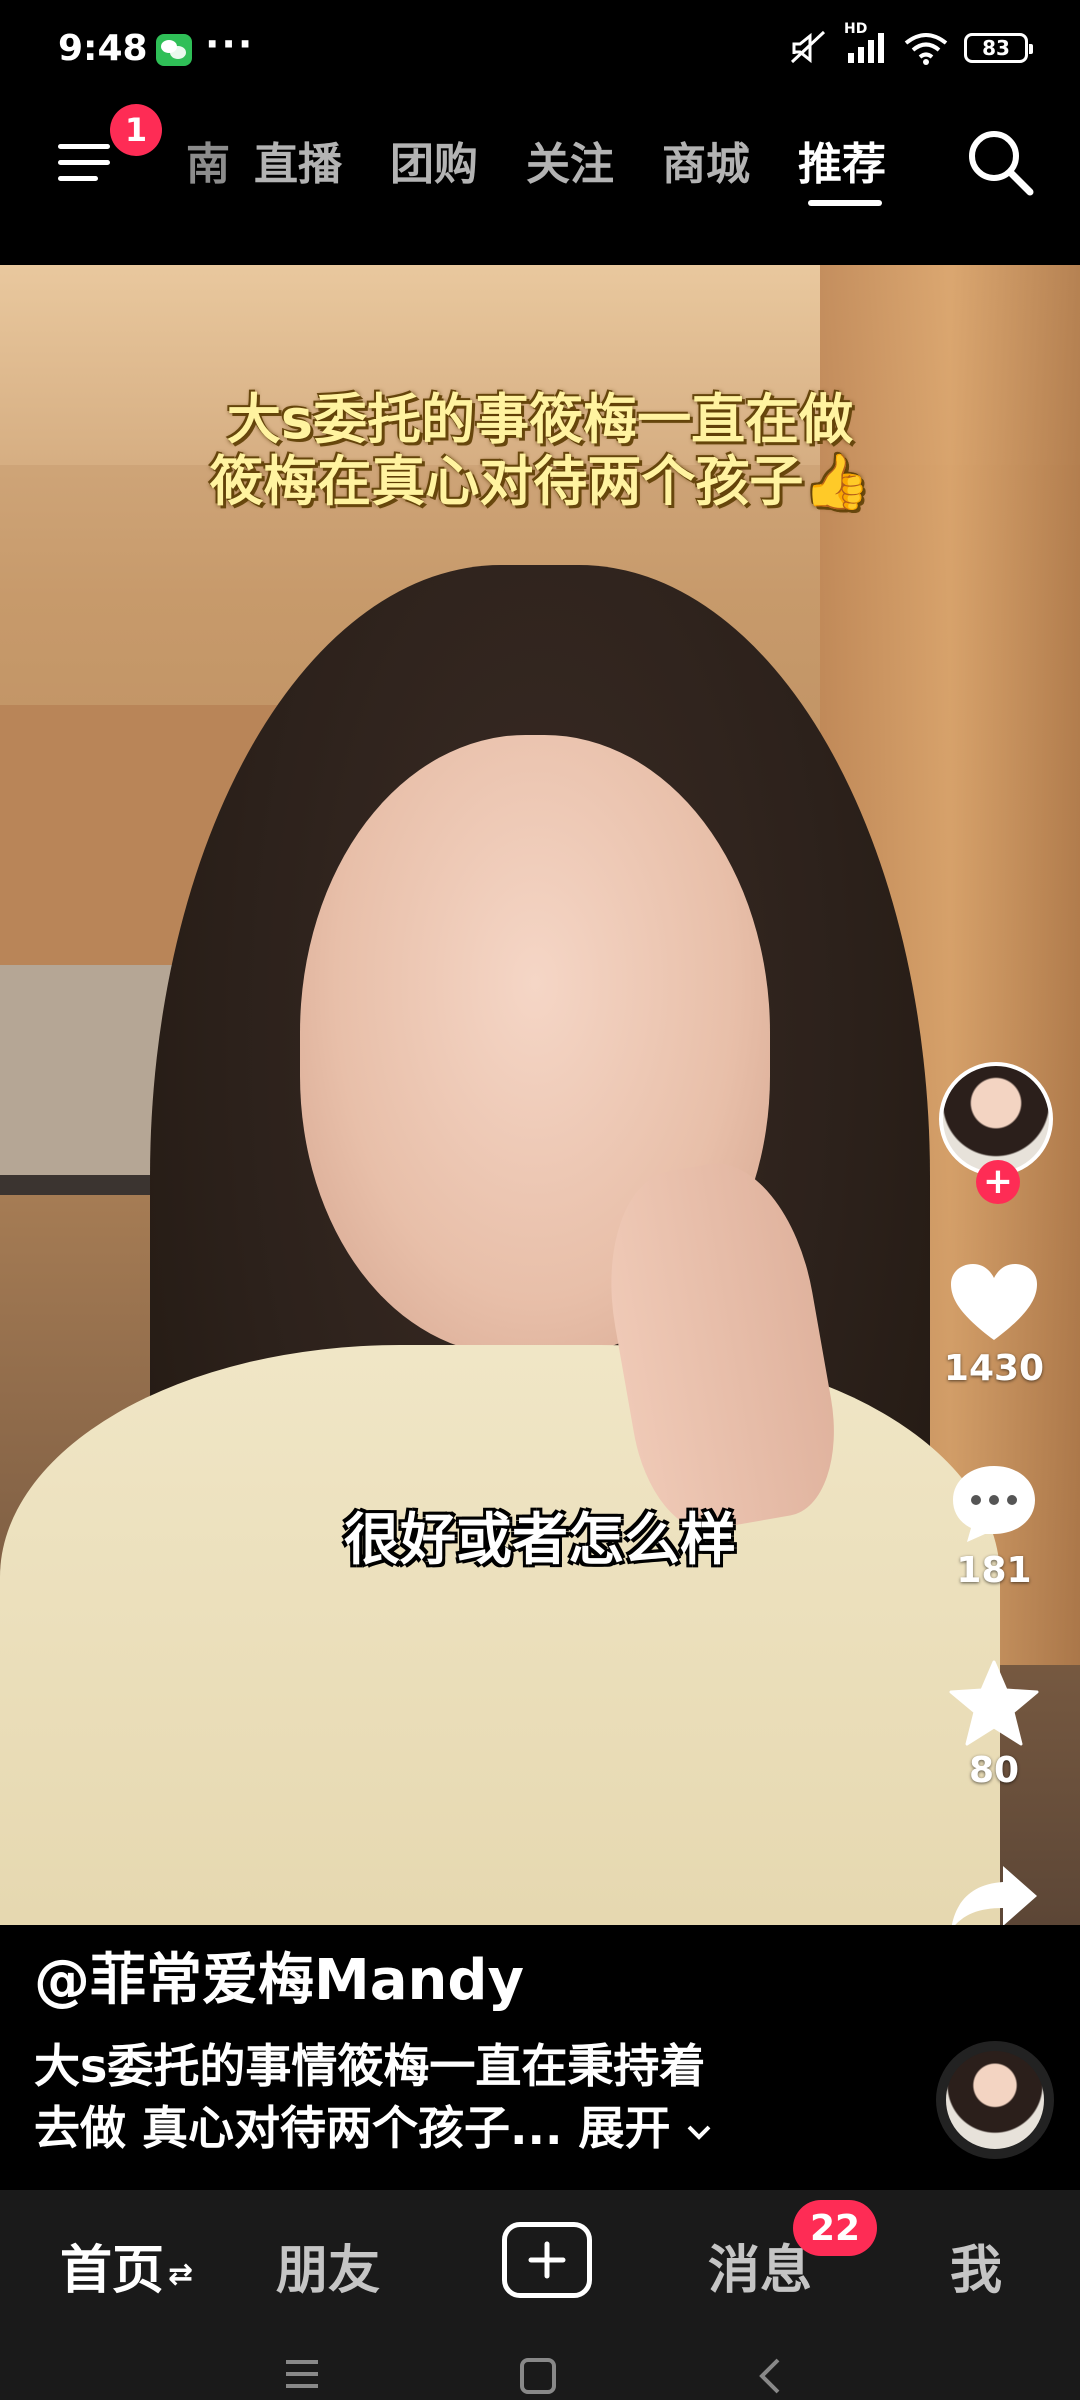 Image resolution: width=1080 pixels, height=2400 pixels. What do you see at coordinates (302, 2374) in the screenshot?
I see `recents-icon` at bounding box center [302, 2374].